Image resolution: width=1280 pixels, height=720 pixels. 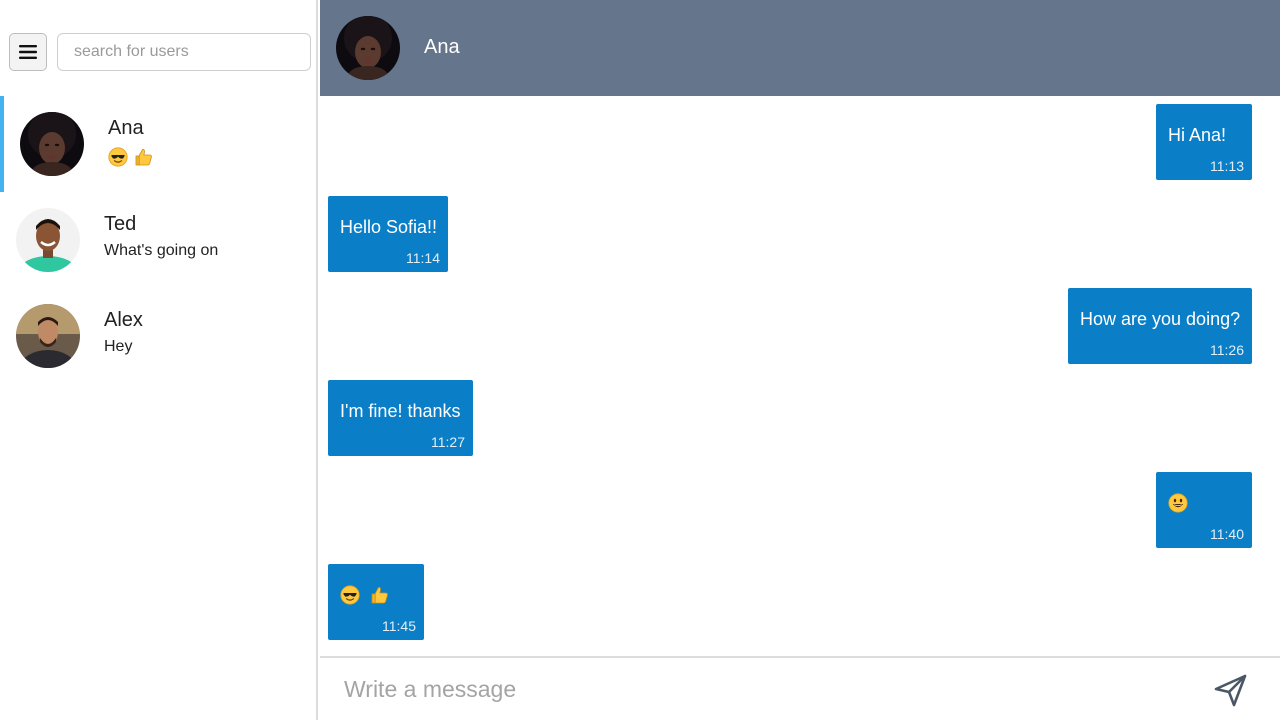 I want to click on menu-button, so click(x=28, y=52).